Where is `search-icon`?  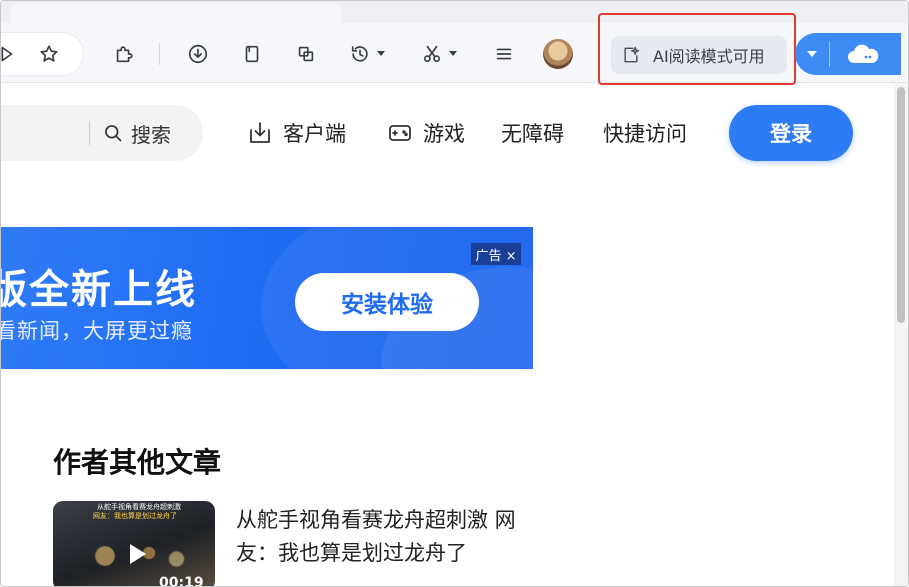
search-icon is located at coordinates (113, 133).